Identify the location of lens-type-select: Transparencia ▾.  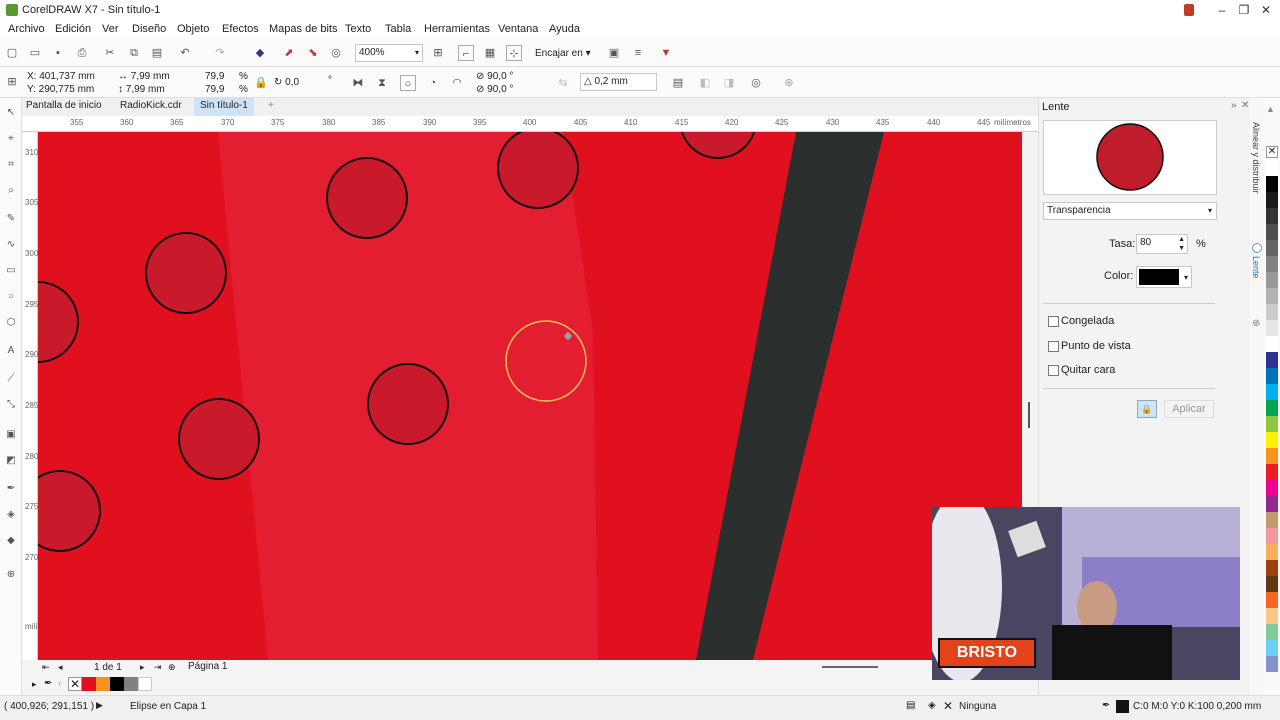
(1130, 211).